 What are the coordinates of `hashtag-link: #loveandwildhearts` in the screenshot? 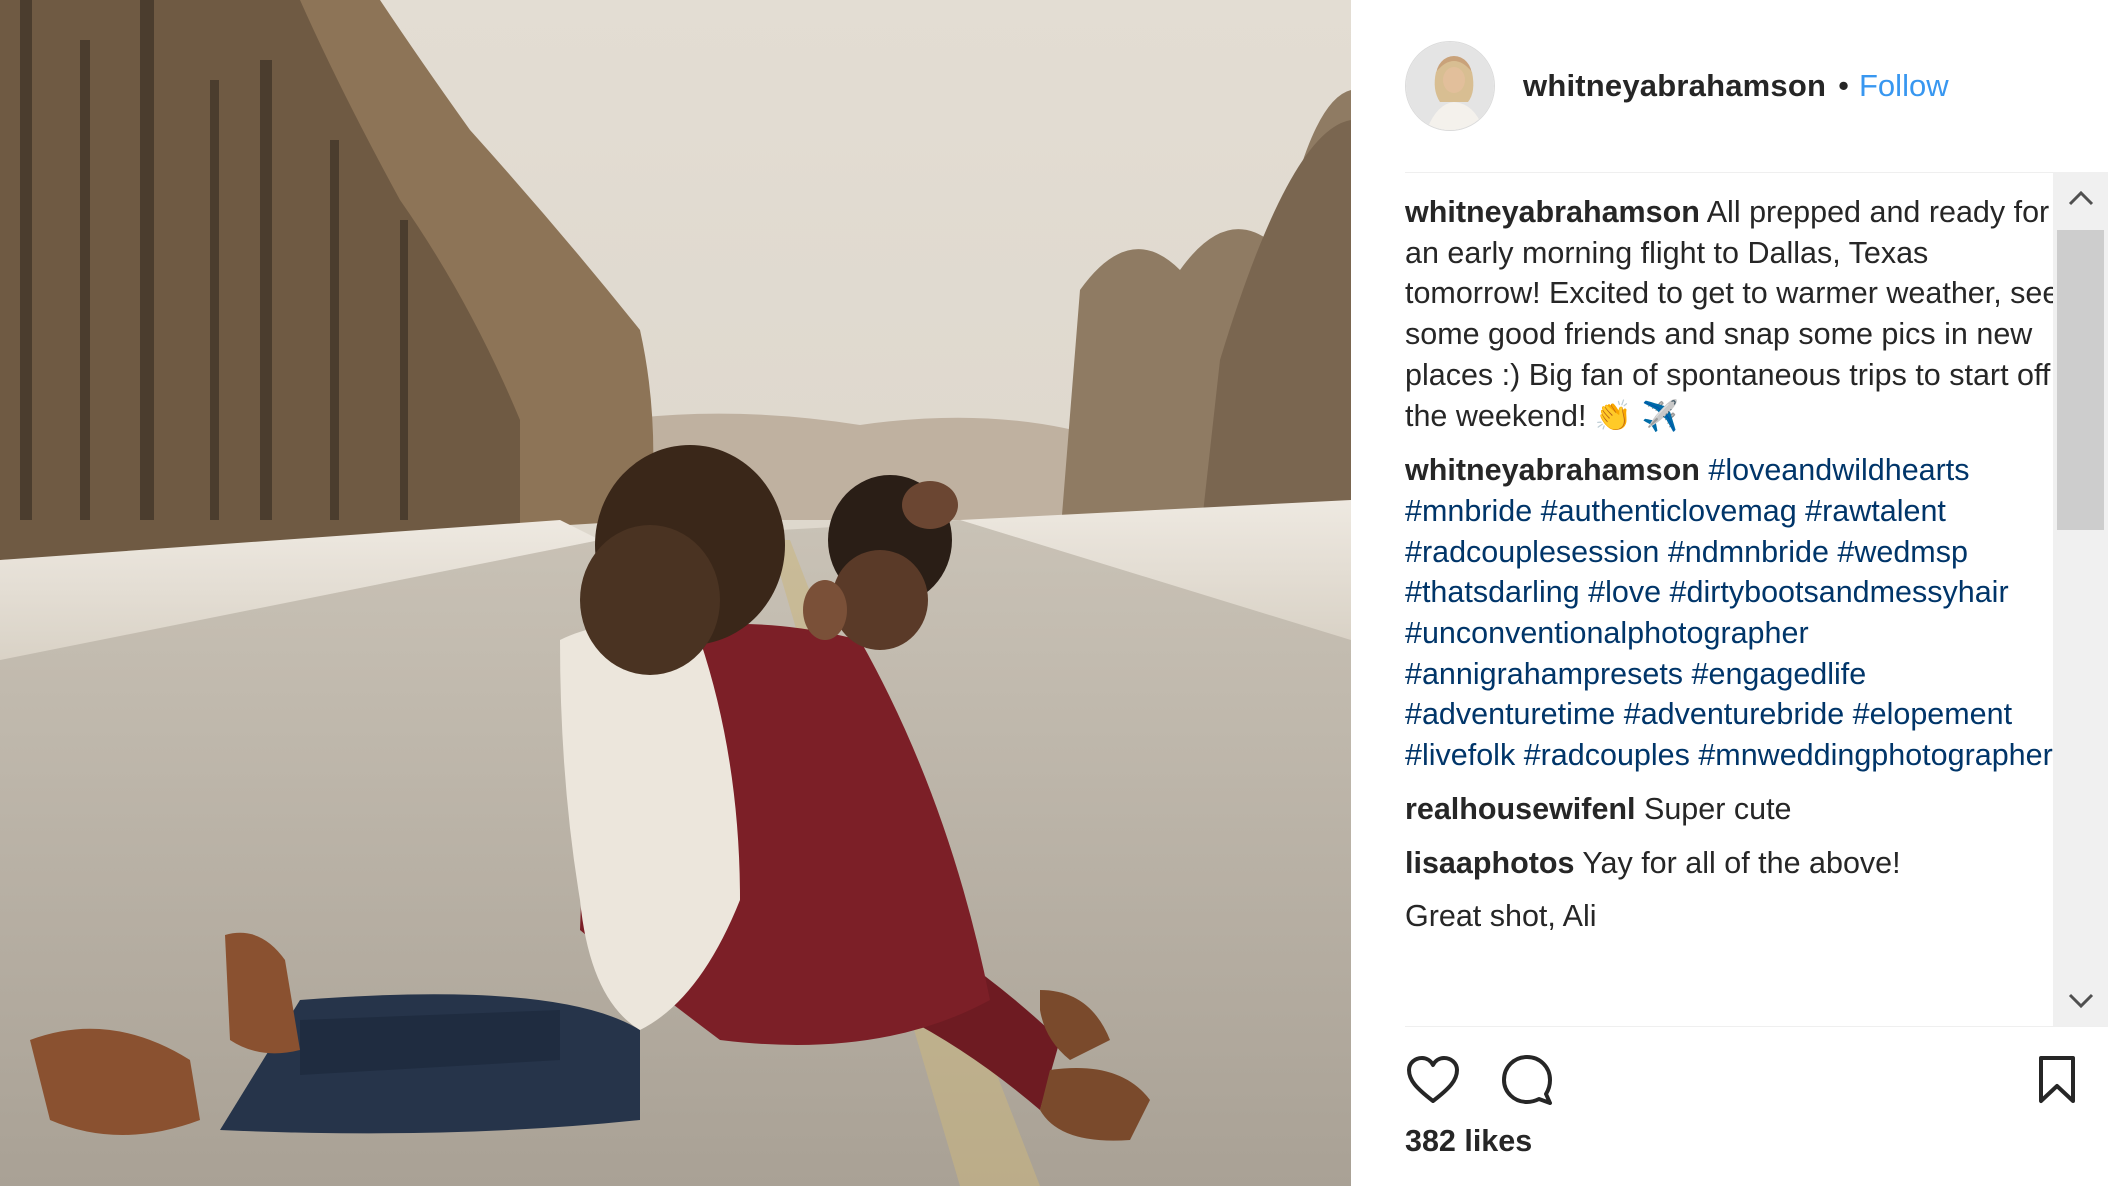 It's located at (1838, 470).